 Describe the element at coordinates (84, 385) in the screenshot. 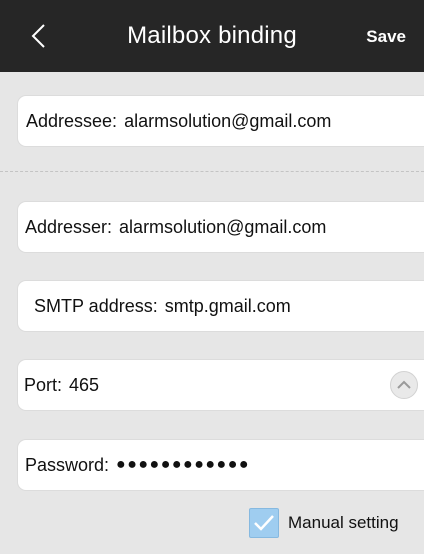

I see `port-value: 465` at that location.